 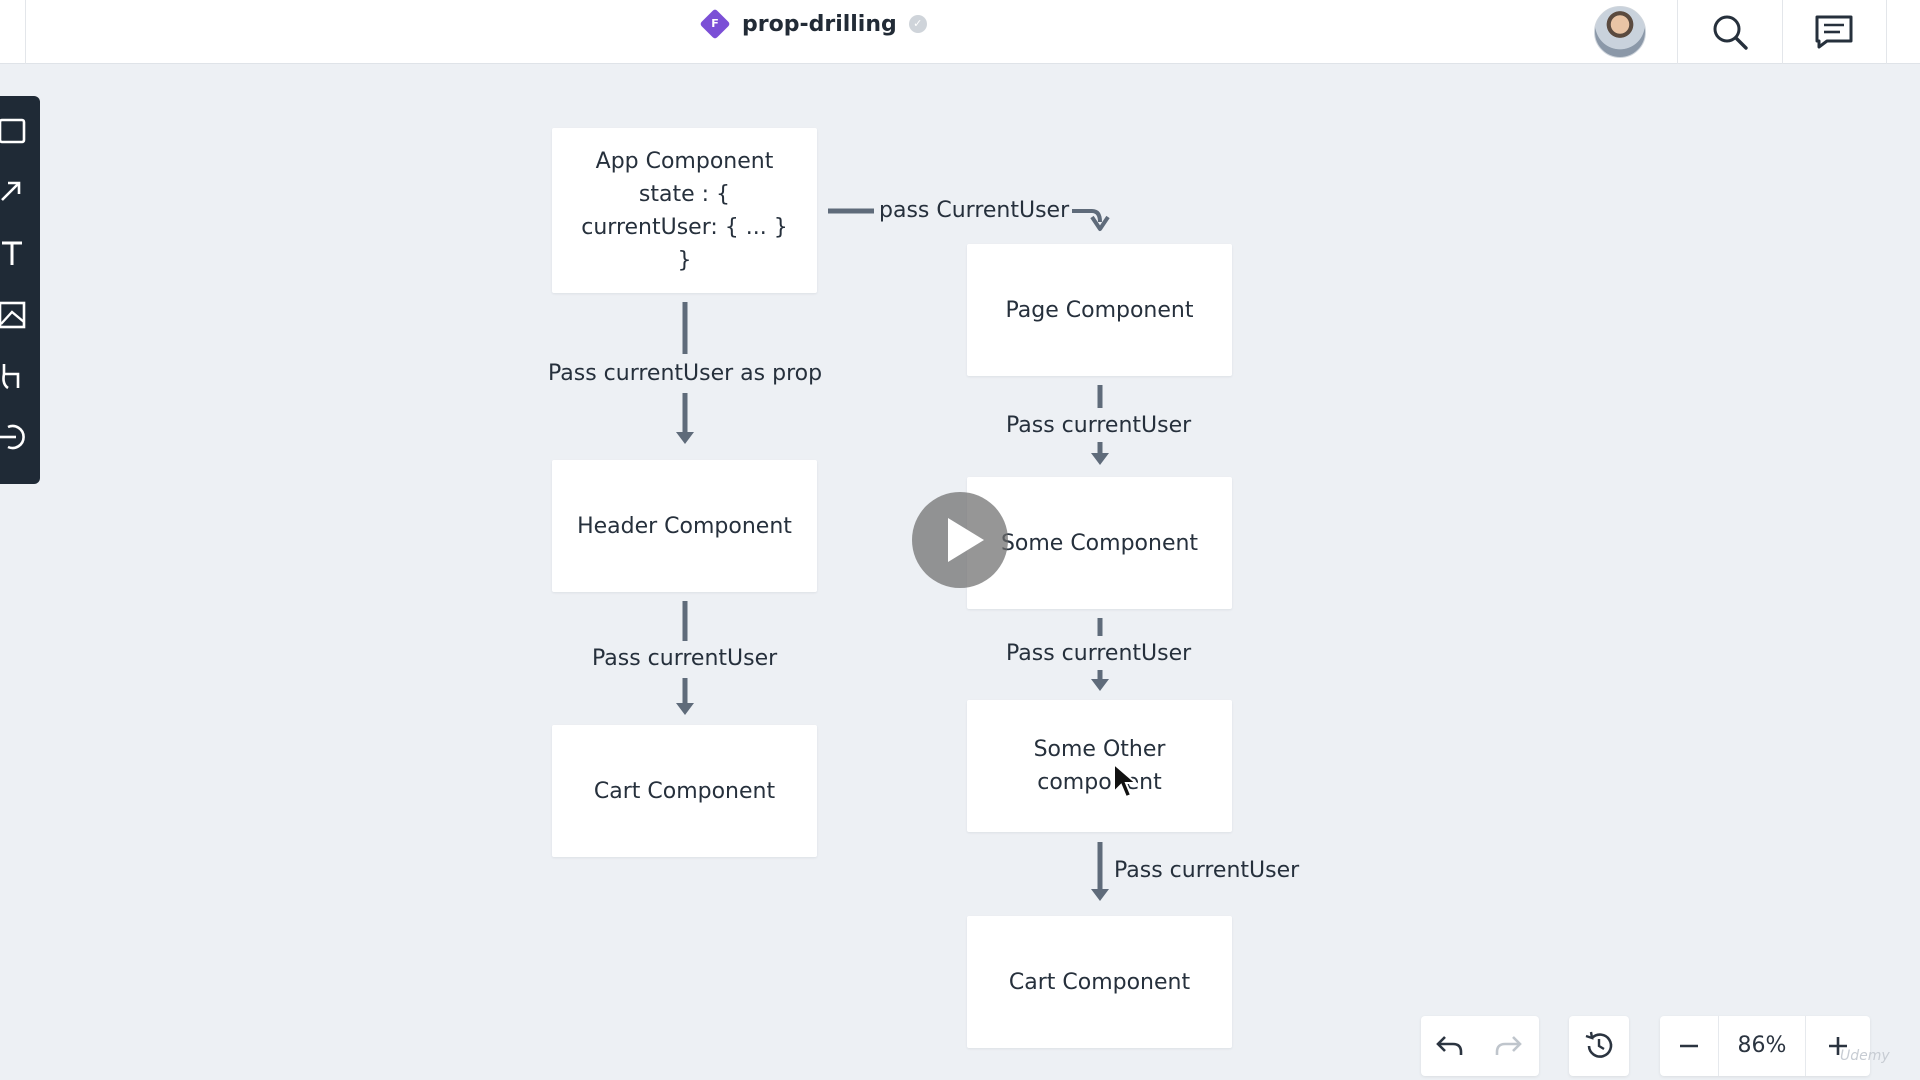 I want to click on redo-icon, so click(x=1508, y=1045).